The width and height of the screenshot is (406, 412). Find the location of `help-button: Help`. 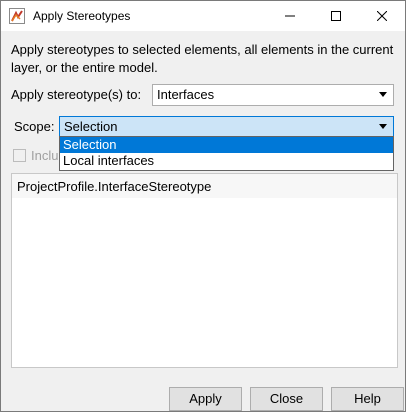

help-button: Help is located at coordinates (367, 399).